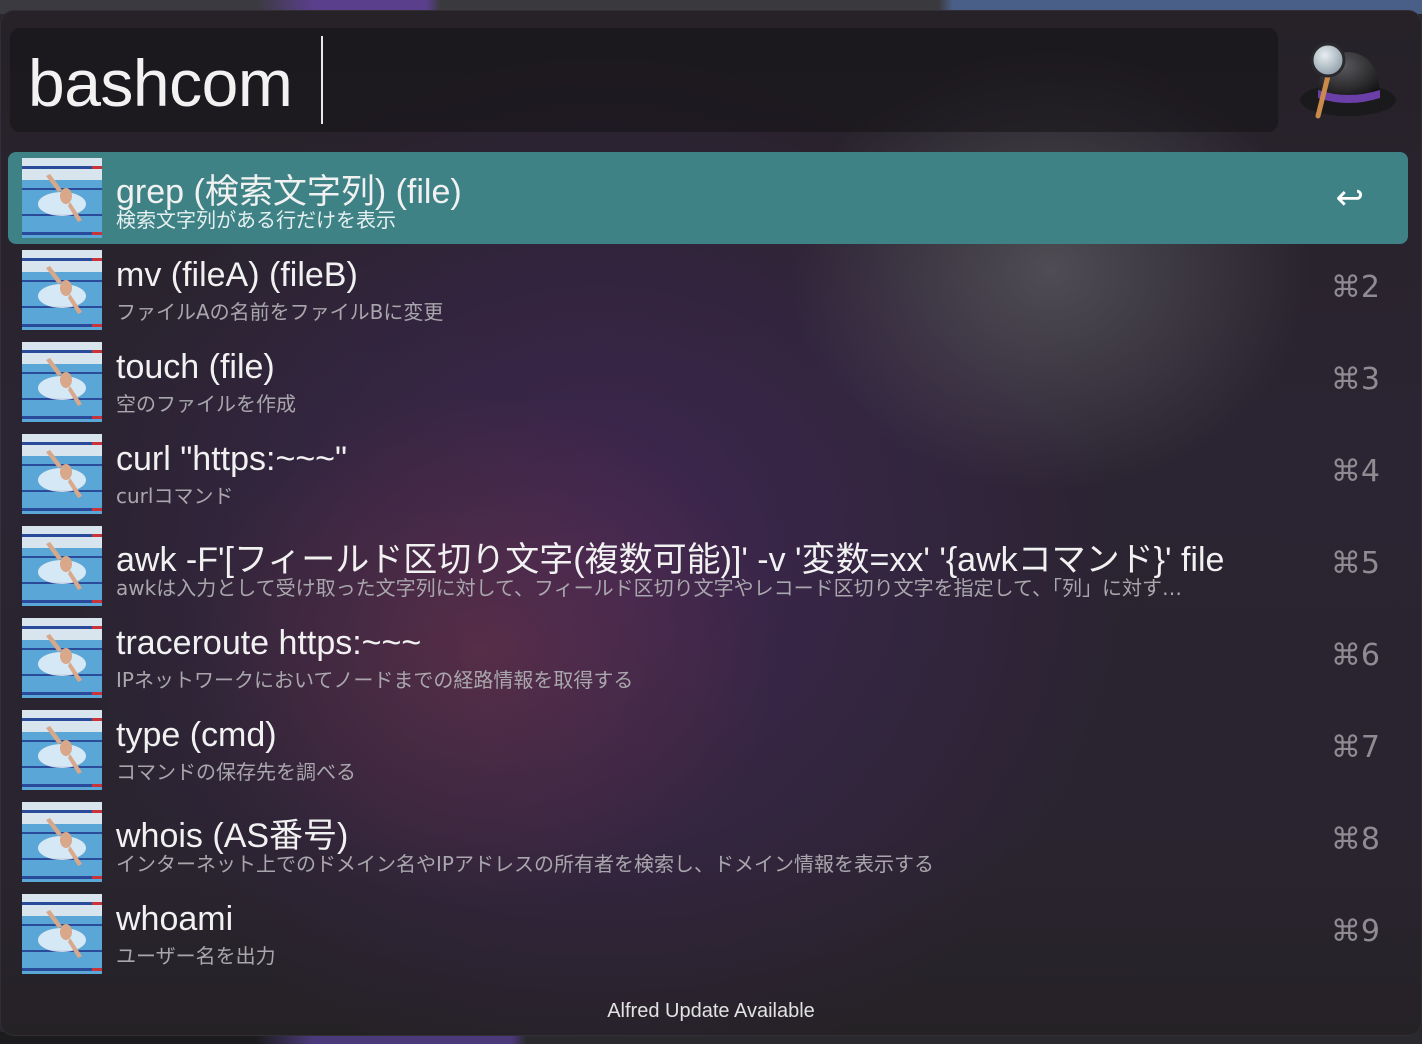 The image size is (1422, 1044). Describe the element at coordinates (1355, 747) in the screenshot. I see `result-shortcut: ⌘7` at that location.